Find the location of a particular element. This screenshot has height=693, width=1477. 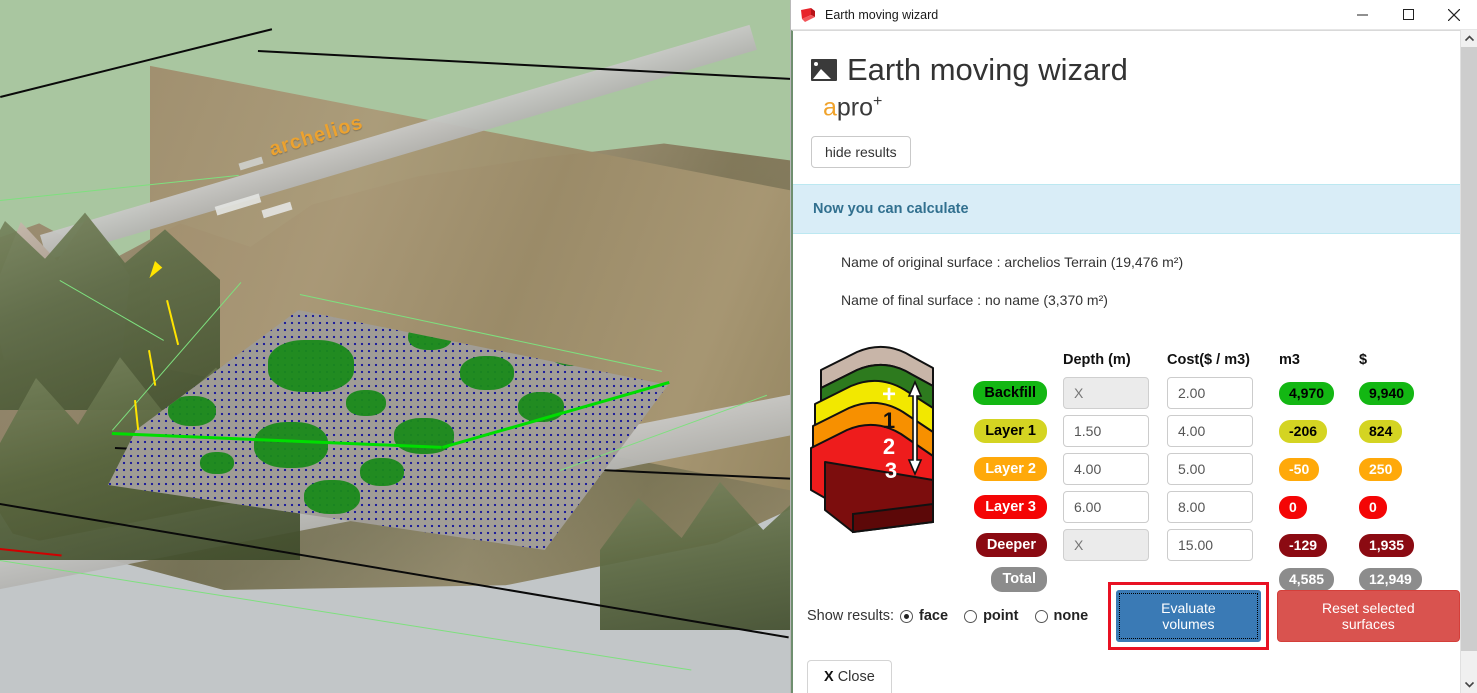

brand-letter-a: a is located at coordinates (830, 107).